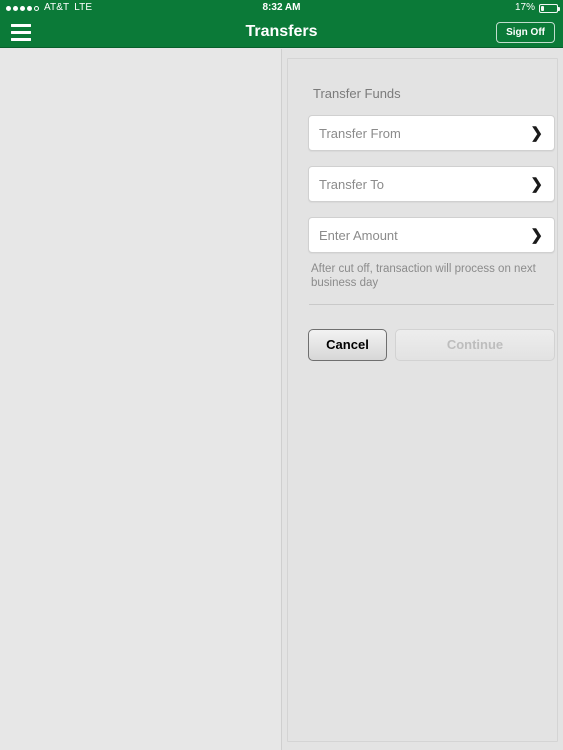 The height and width of the screenshot is (750, 563). I want to click on battery-percent-label: 17%, so click(524, 7).